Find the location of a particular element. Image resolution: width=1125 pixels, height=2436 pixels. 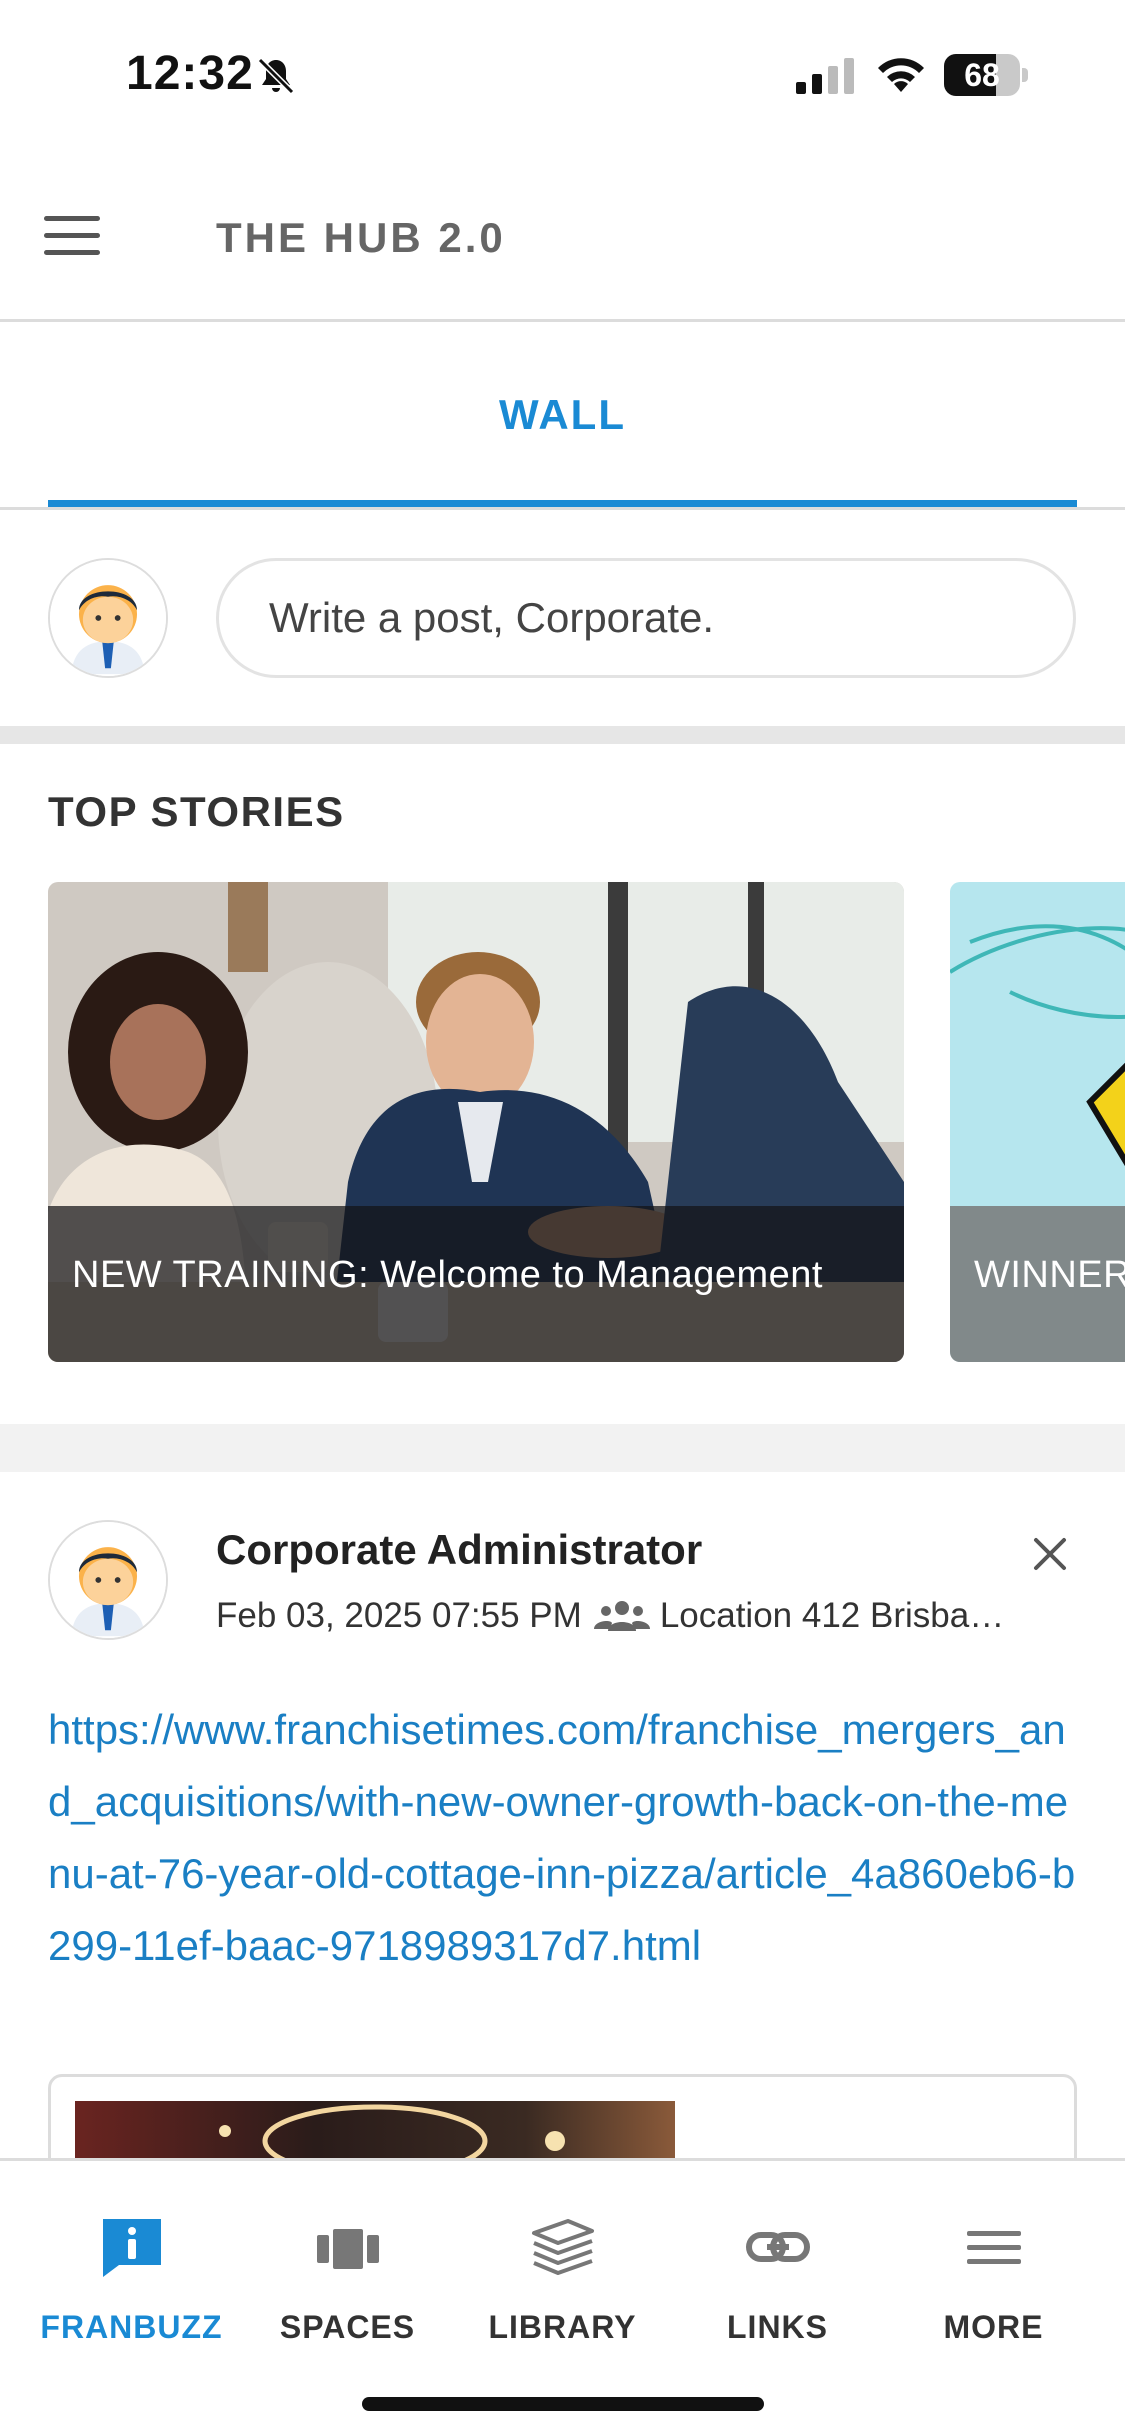

write-post-input is located at coordinates (646, 618).